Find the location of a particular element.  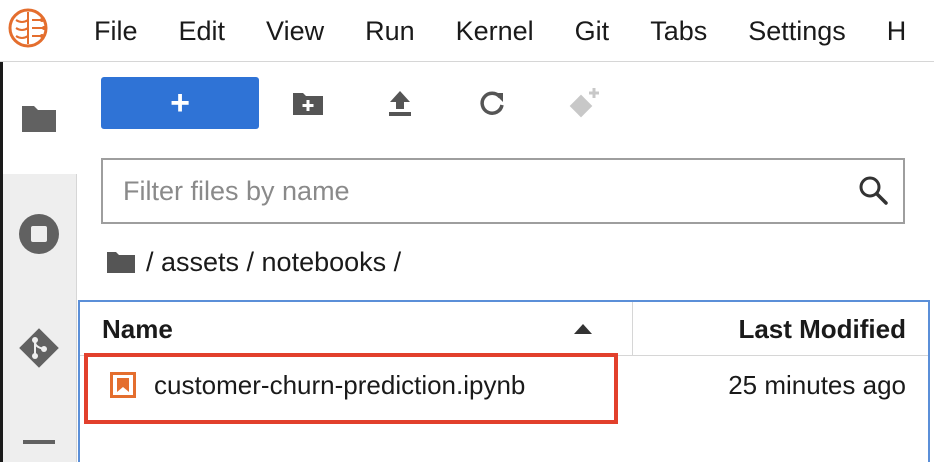

breadcrumb-path: / assets / notebooks / is located at coordinates (273, 262).